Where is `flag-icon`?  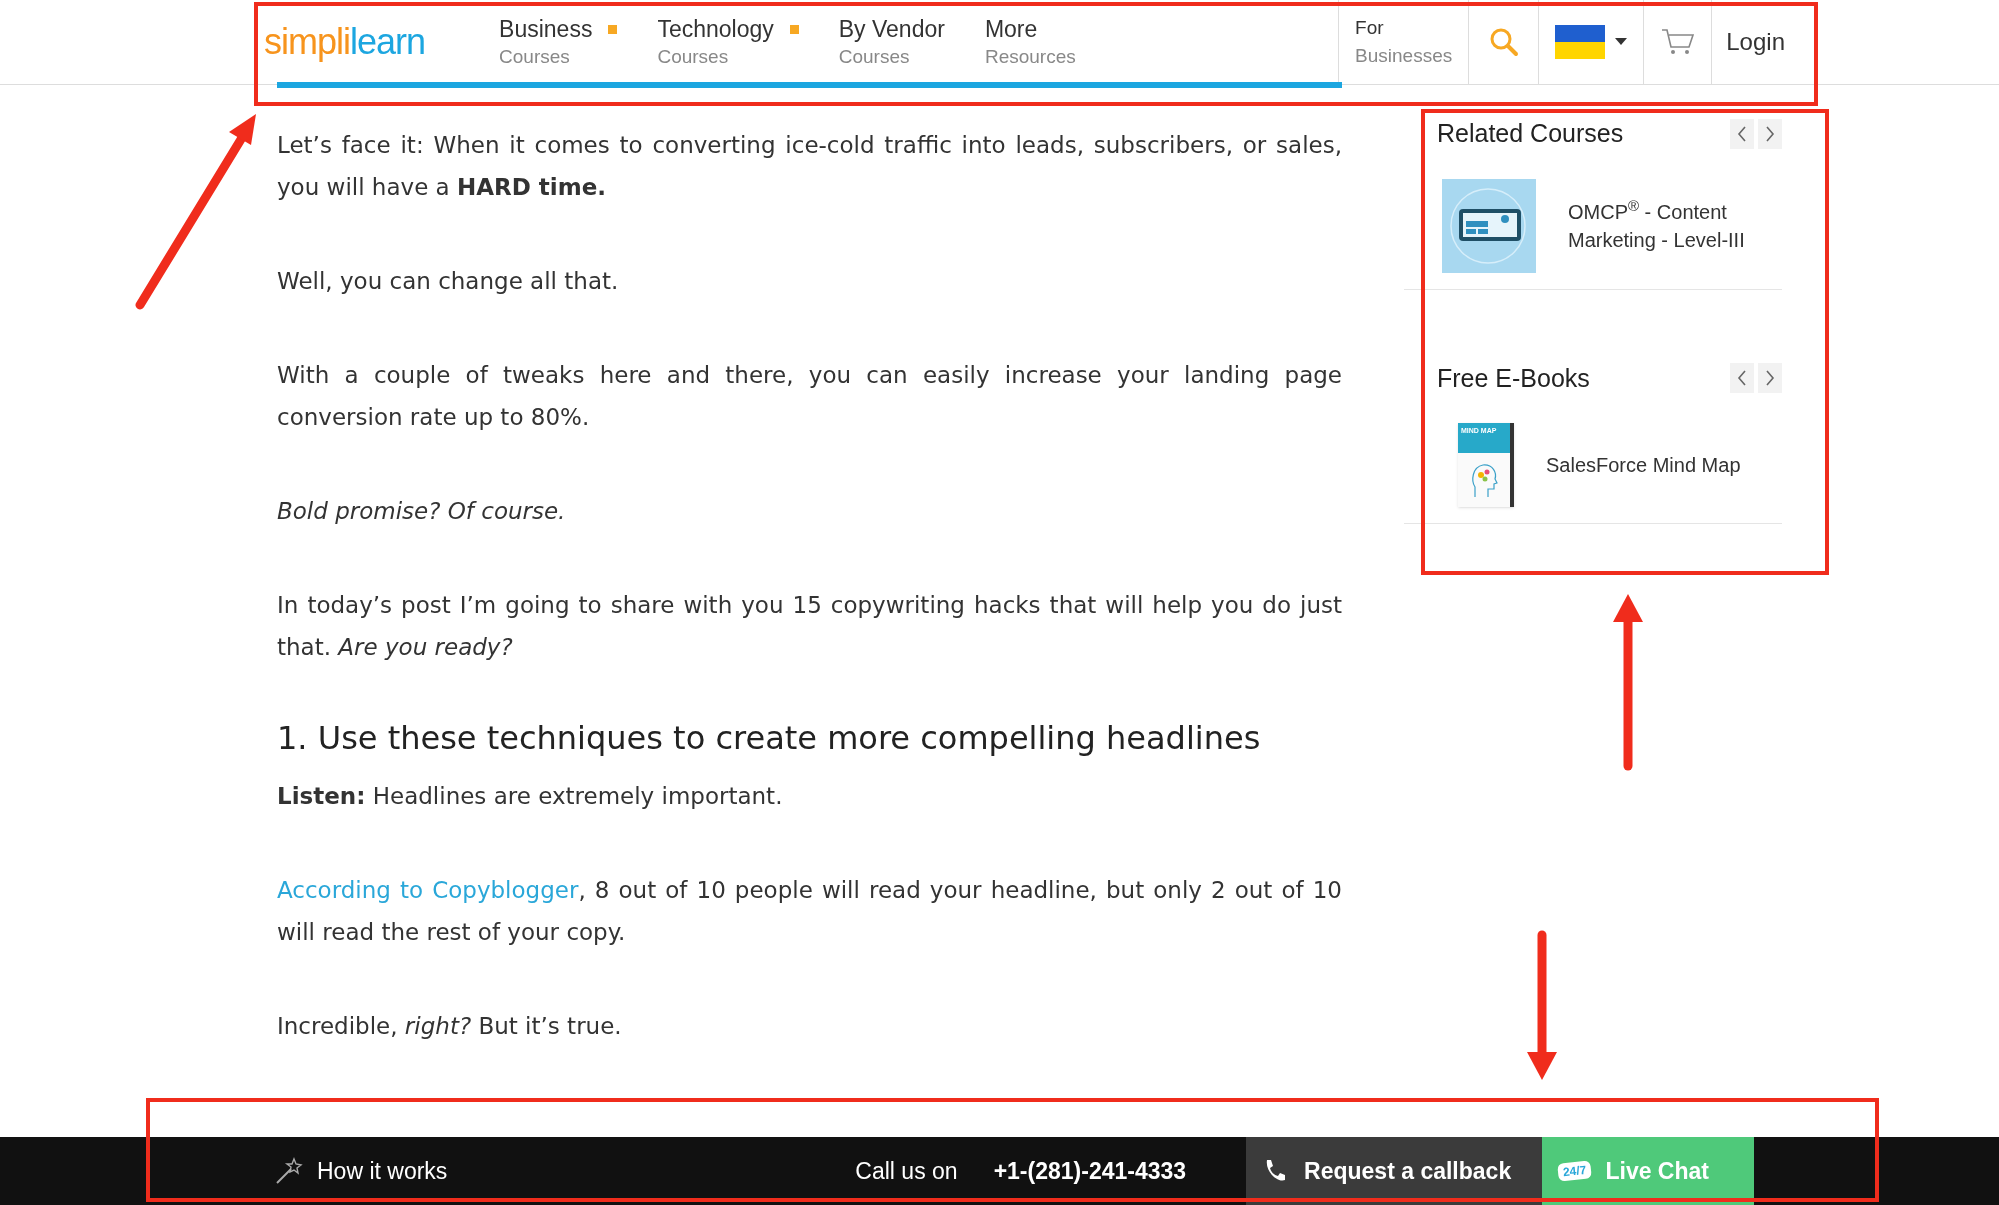
flag-icon is located at coordinates (1580, 42).